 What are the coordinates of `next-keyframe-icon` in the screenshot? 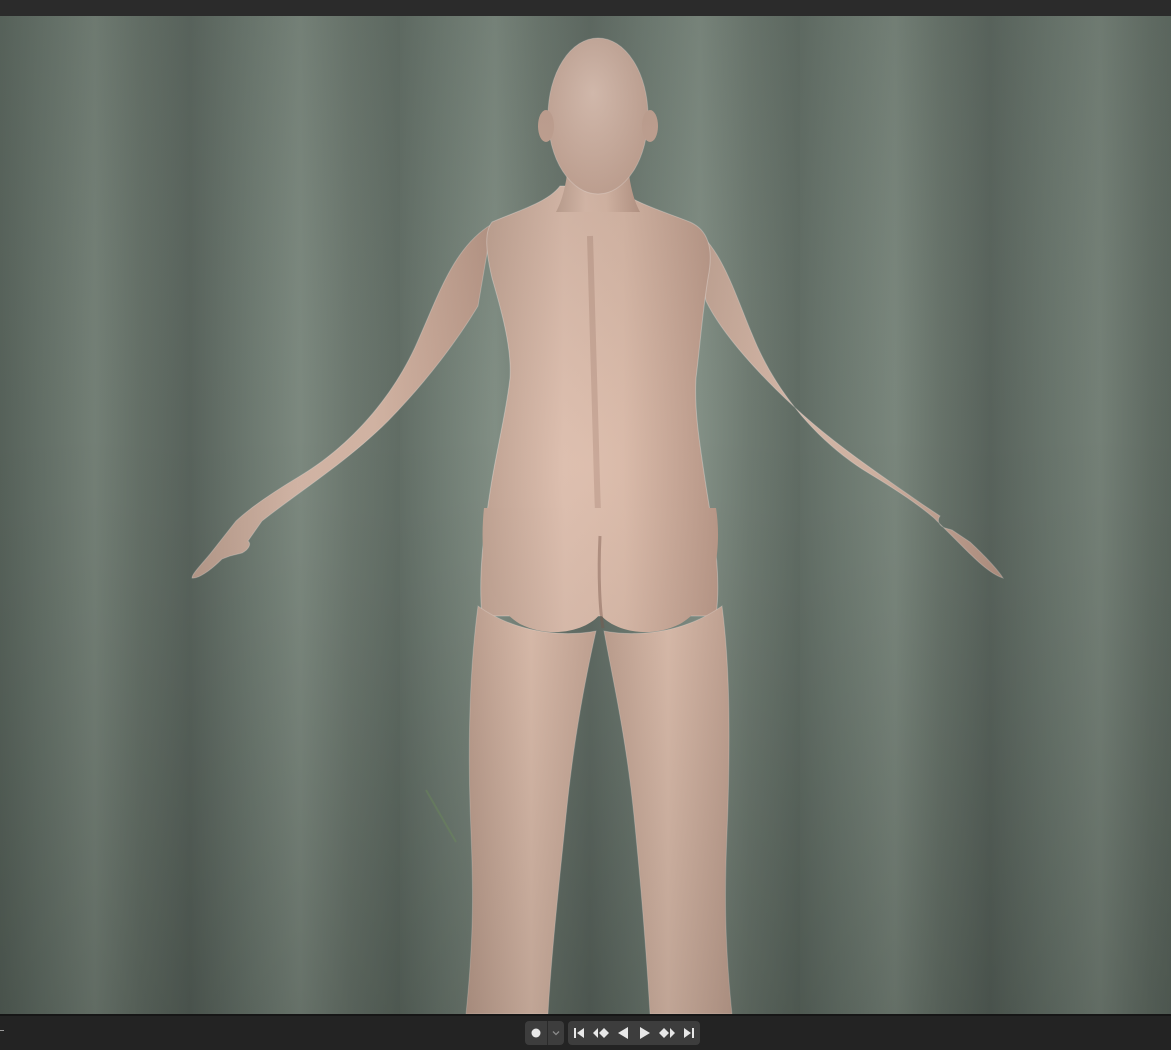 It's located at (667, 1033).